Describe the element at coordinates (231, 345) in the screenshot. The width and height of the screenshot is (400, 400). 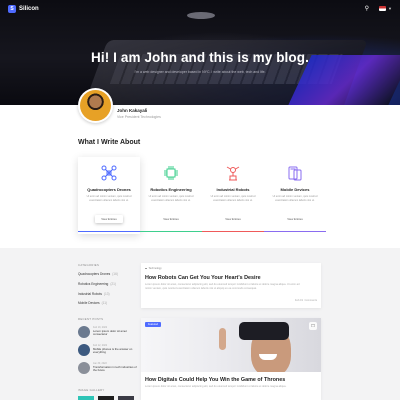
I see `post-image: Featured □` at that location.